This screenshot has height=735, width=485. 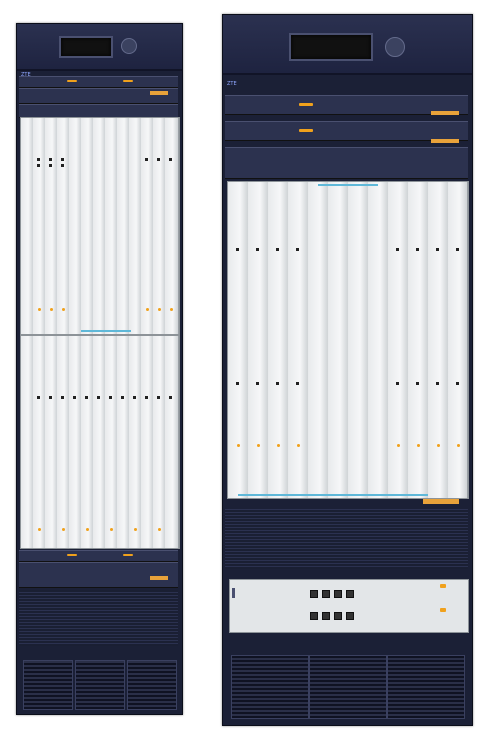 I want to click on left-fan-label, so click(x=159, y=93).